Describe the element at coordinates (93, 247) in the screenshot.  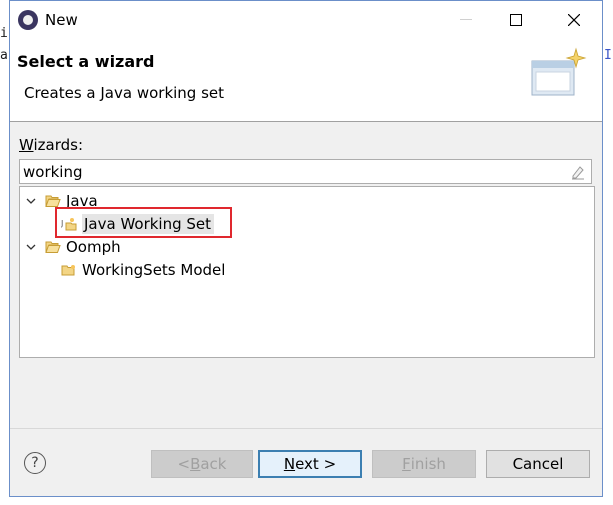
I see `tree-item-label: Oomph` at that location.